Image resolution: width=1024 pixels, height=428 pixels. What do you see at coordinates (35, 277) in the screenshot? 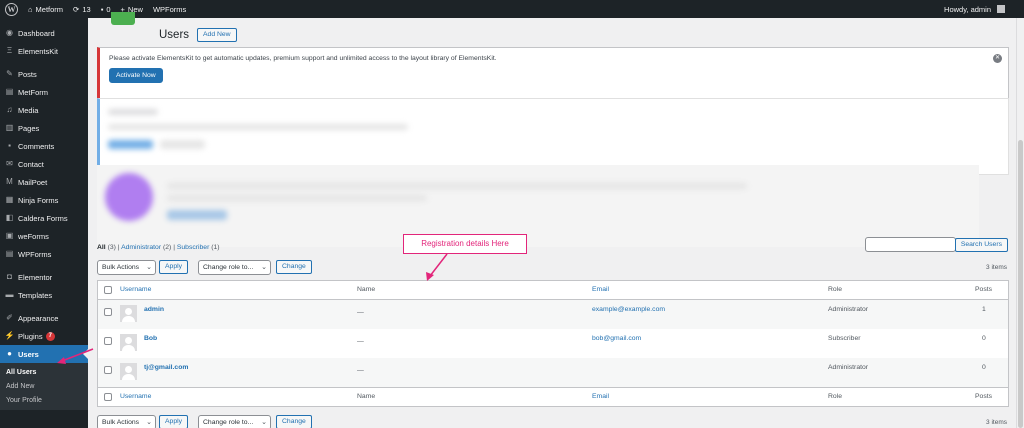
I see `sidebar-item-label: Elementor` at bounding box center [35, 277].